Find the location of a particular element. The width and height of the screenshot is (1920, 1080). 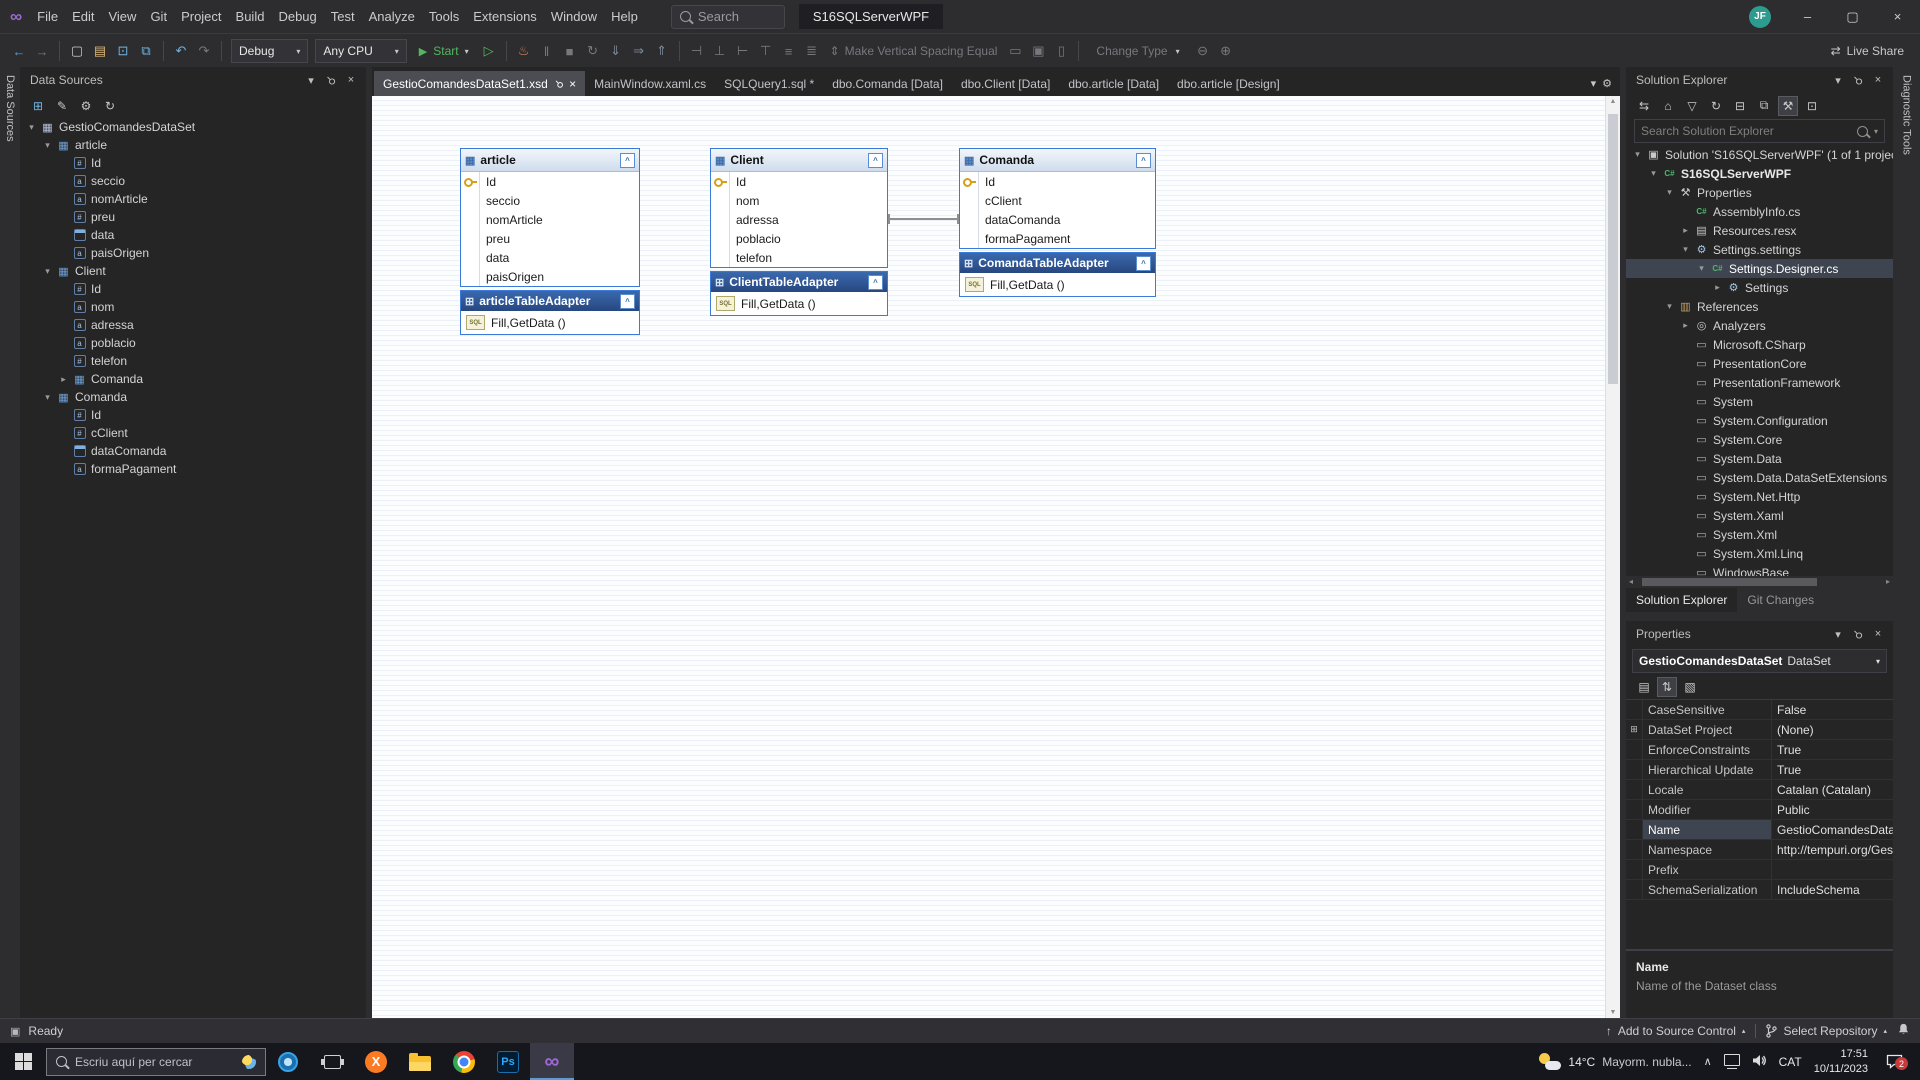

data-source-preu: # preu is located at coordinates (193, 217).